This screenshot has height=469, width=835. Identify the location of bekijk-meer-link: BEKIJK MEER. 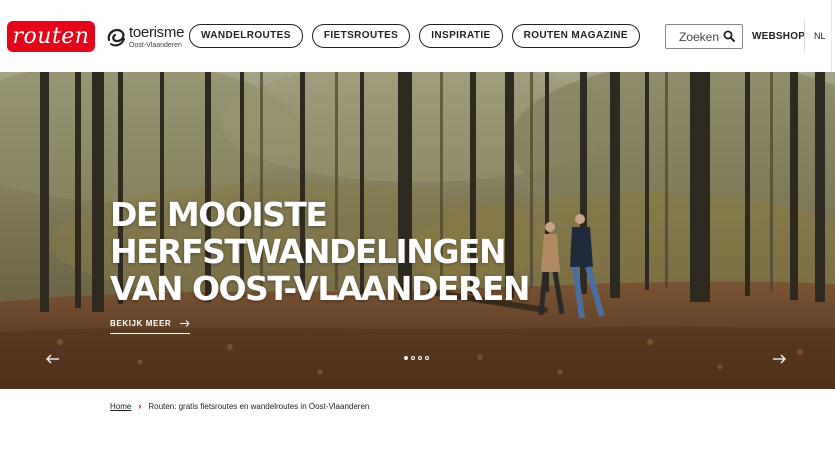
(150, 326).